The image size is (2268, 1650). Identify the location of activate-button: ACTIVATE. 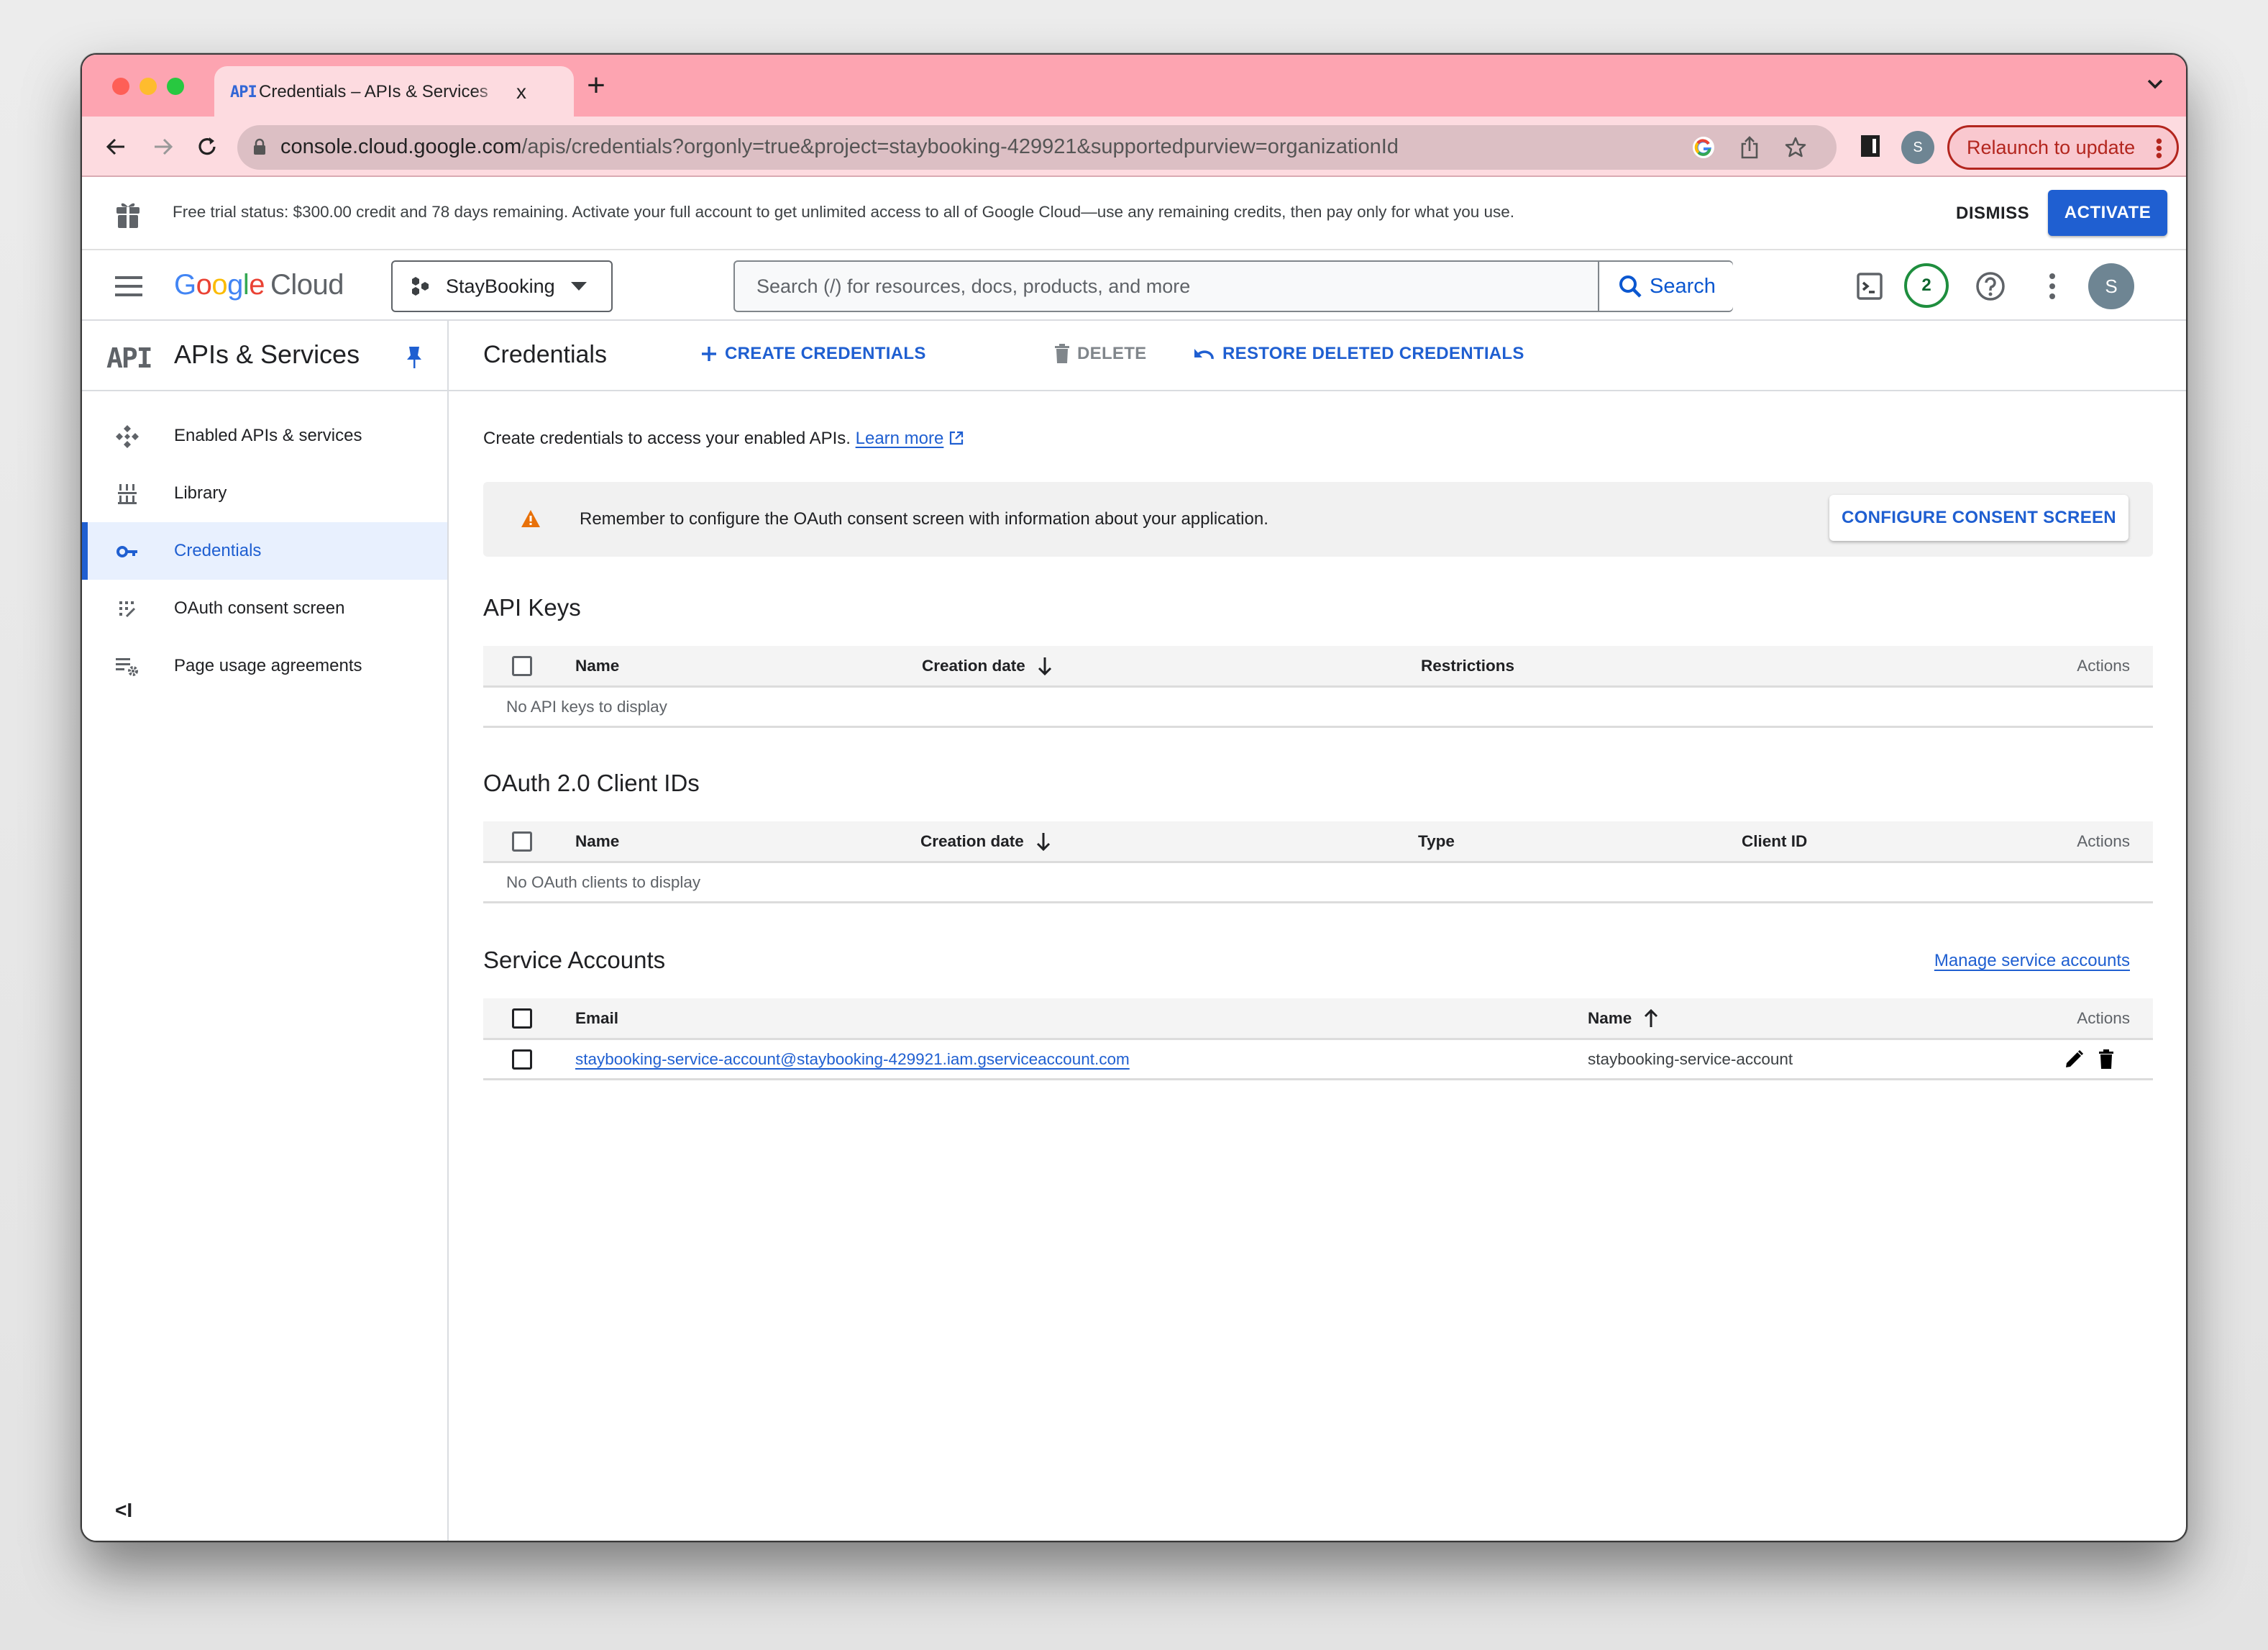
(2107, 213).